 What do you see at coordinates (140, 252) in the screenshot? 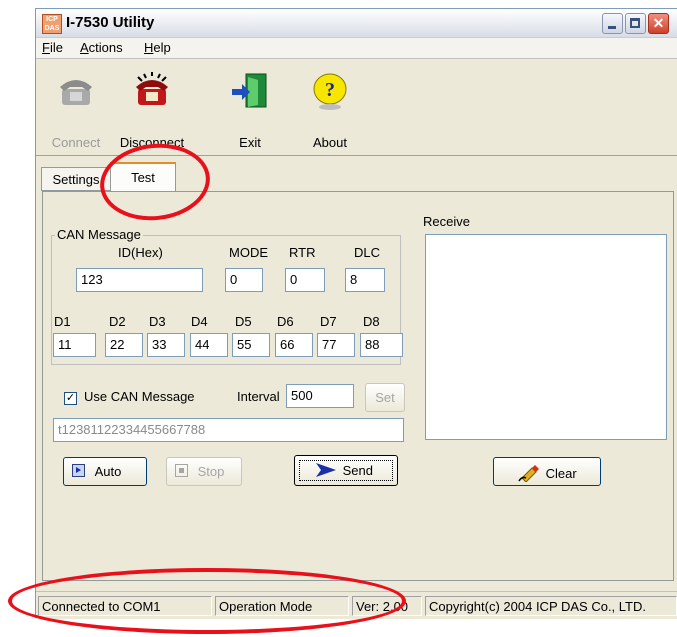
I see `id-hex-header: ID(Hex)` at bounding box center [140, 252].